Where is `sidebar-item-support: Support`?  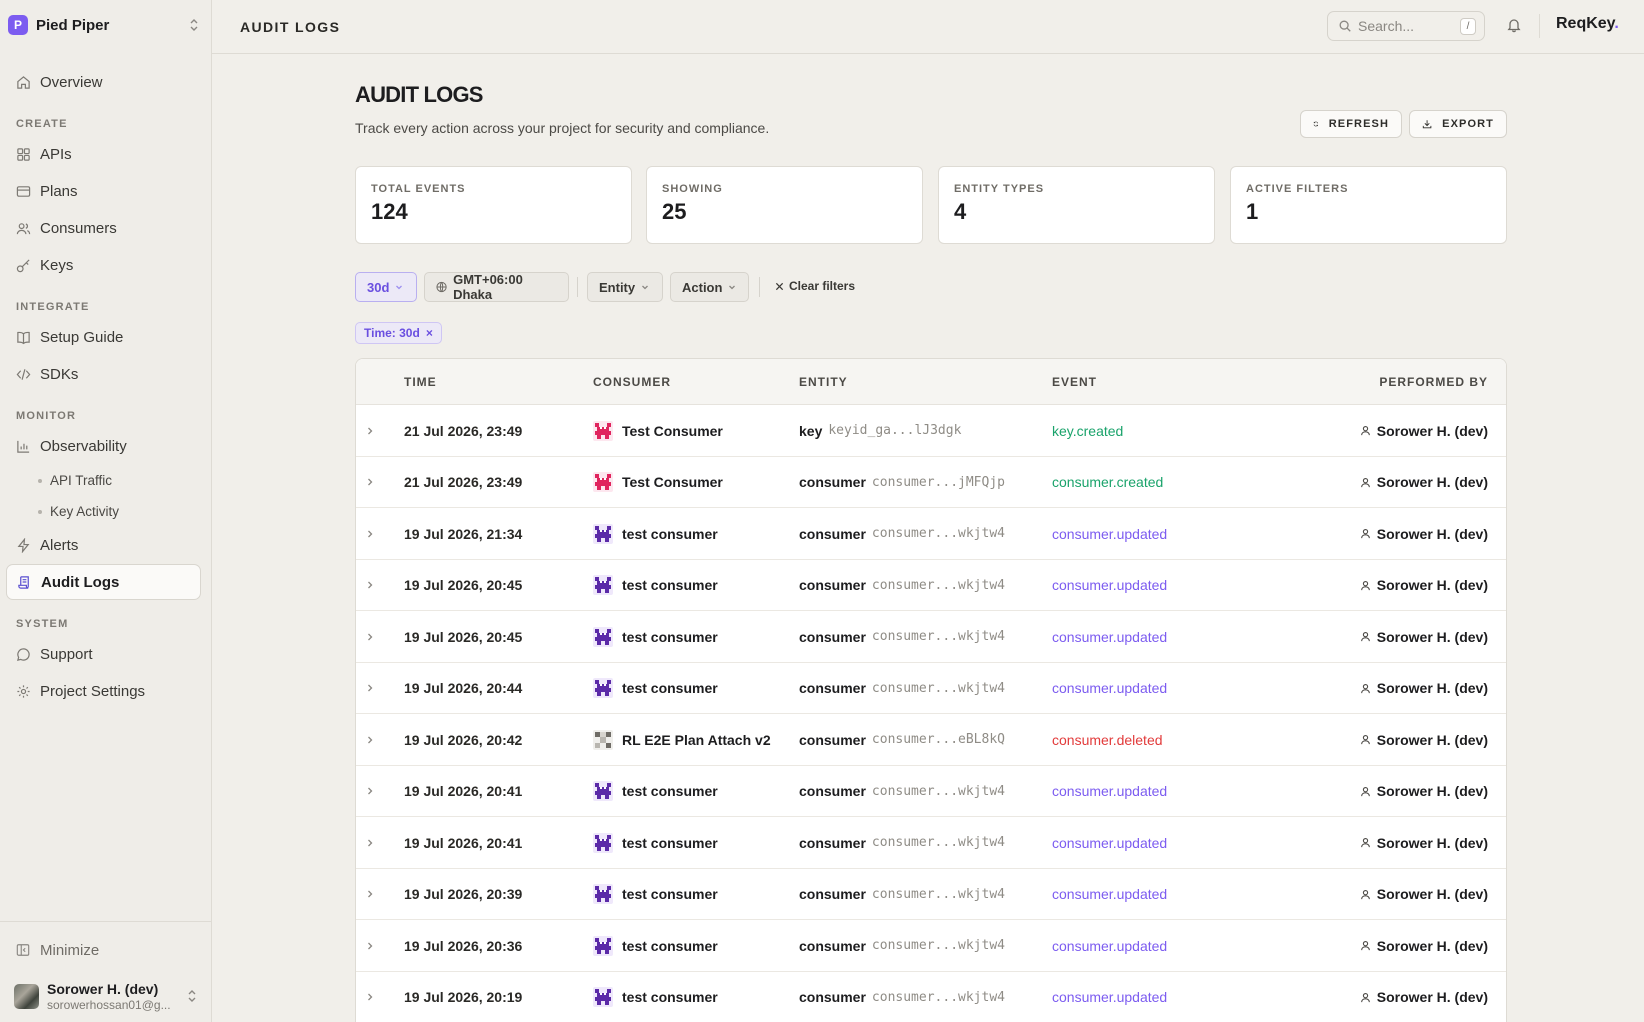
sidebar-item-support: Support is located at coordinates (103, 654).